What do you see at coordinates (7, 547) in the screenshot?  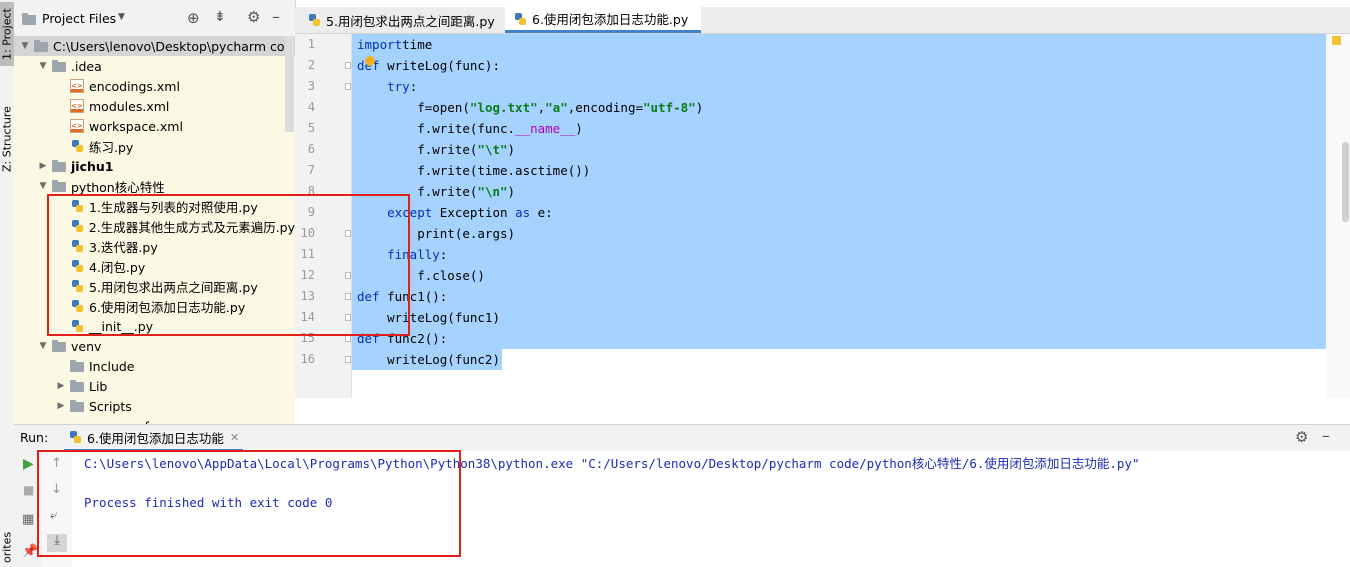 I see `favorites-tool-tab: orites` at bounding box center [7, 547].